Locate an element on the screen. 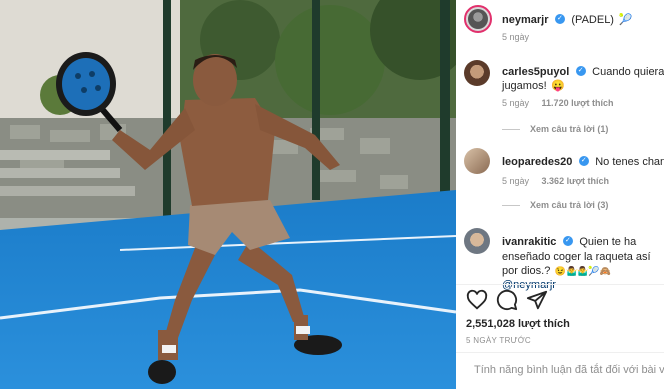 This screenshot has height=389, width=664. view-replies-button: Xem câu trả lời (1) is located at coordinates (555, 129).